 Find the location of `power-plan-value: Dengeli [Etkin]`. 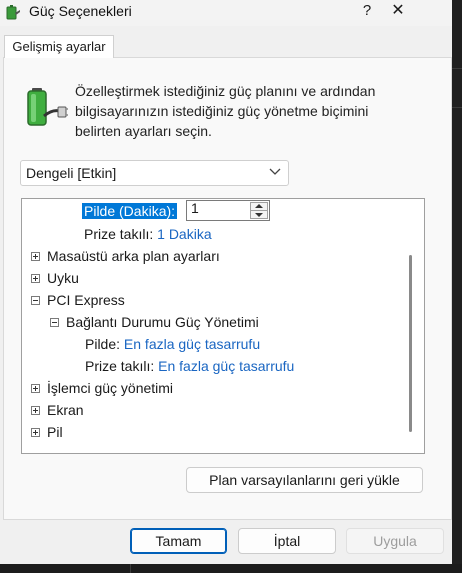

power-plan-value: Dengeli [Etkin] is located at coordinates (71, 173).